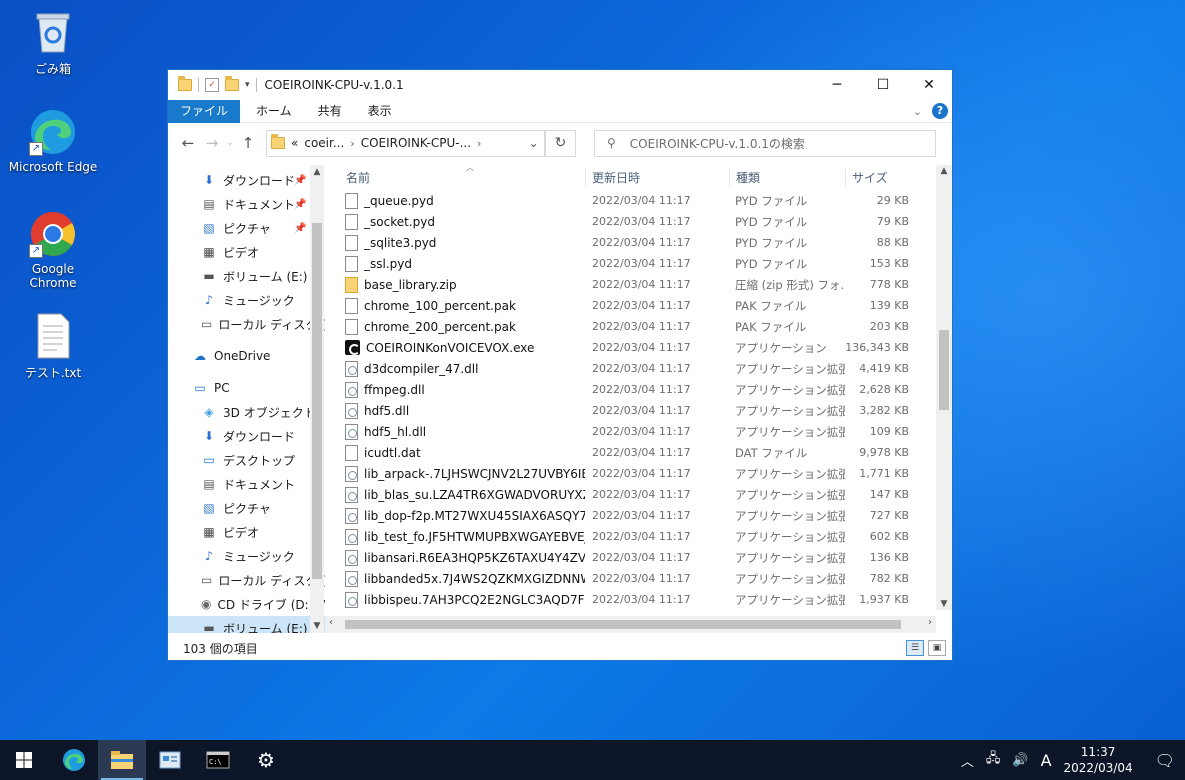 The width and height of the screenshot is (1185, 780). Describe the element at coordinates (294, 143) in the screenshot. I see `address-overflow: «` at that location.